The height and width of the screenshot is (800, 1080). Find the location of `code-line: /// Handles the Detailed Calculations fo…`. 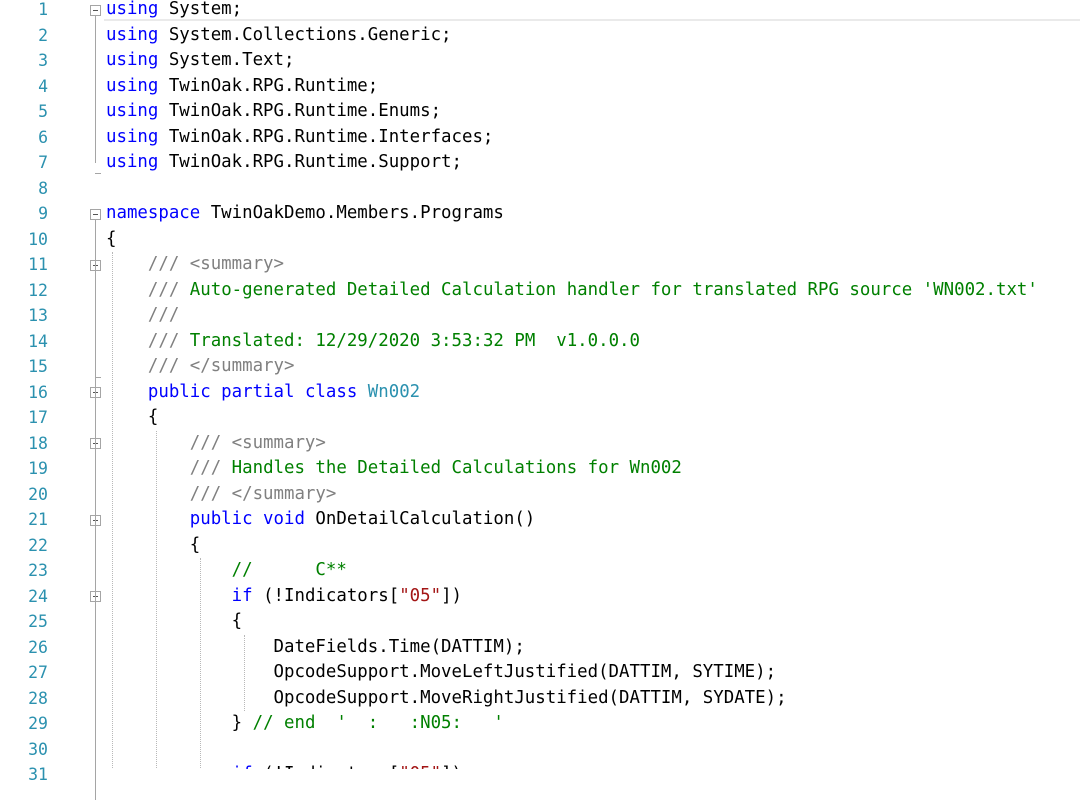

code-line: /// Handles the Detailed Calculations fo… is located at coordinates (394, 469).